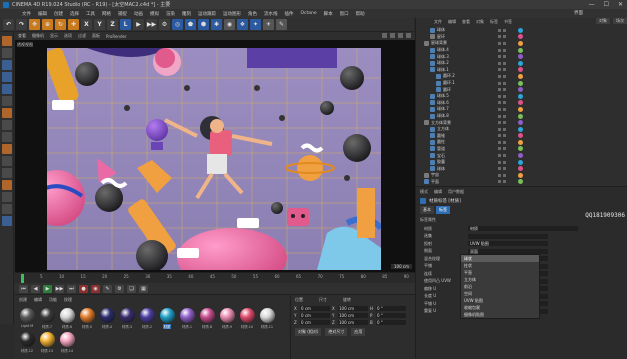  Describe the element at coordinates (500, 300) in the screenshot. I see `dropdown-option: UVW 贴图` at that location.